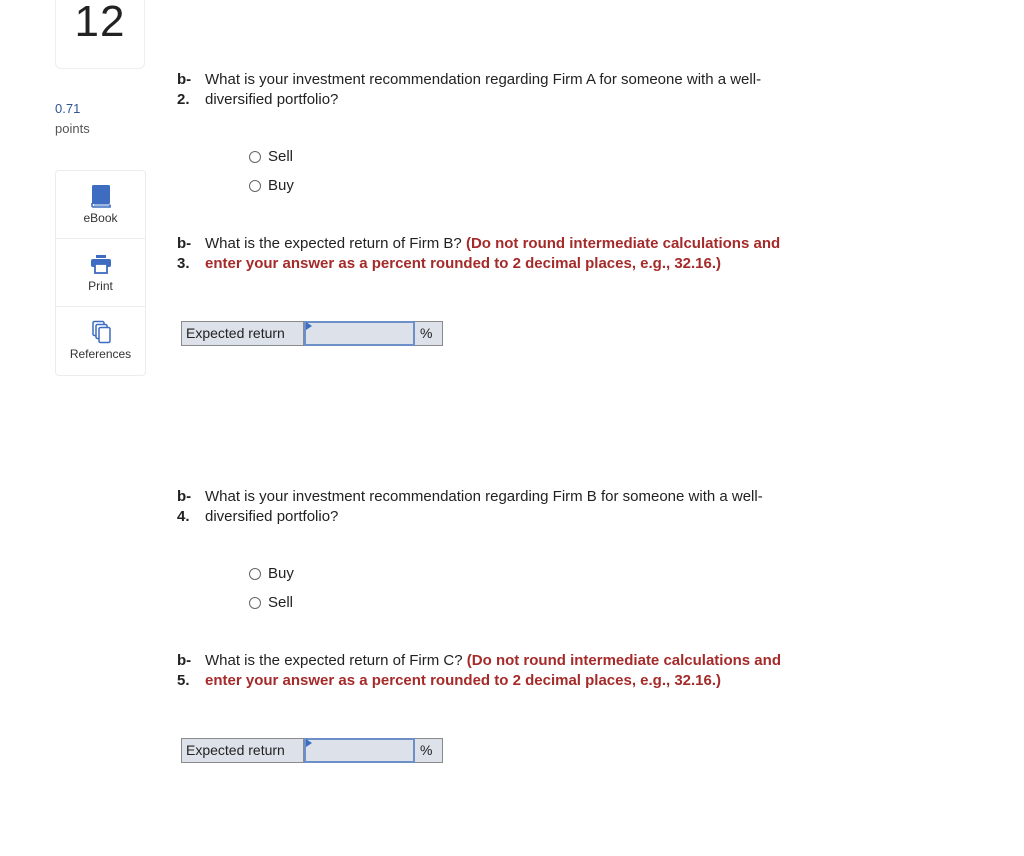 This screenshot has width=1024, height=856. I want to click on question-text: What is the expected return of Firm B?, so click(333, 243).